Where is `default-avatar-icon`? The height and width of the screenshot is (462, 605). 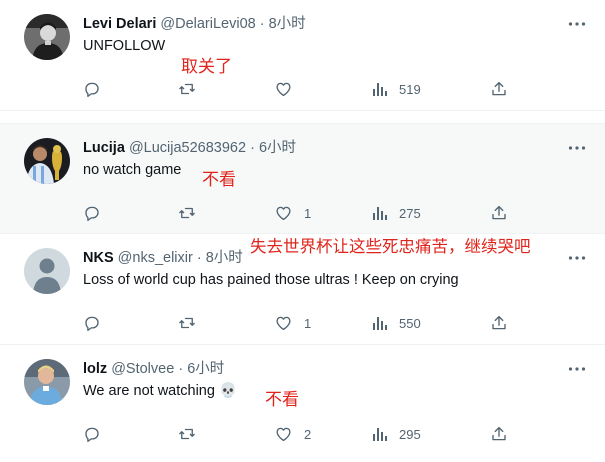 default-avatar-icon is located at coordinates (47, 271).